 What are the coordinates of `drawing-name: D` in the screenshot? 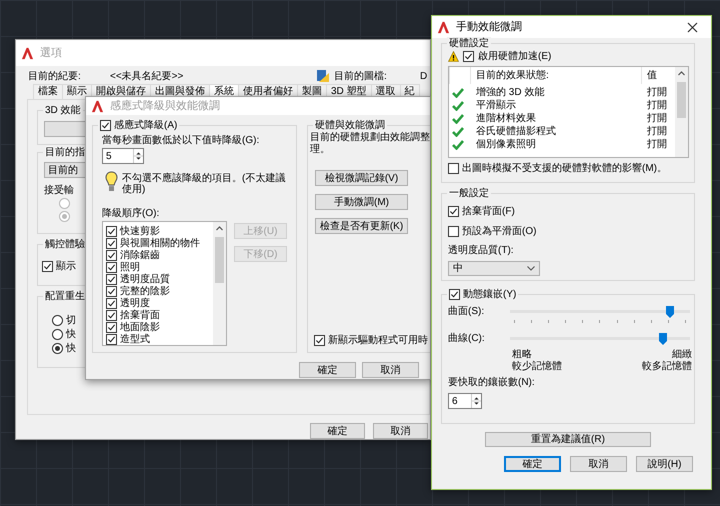 It's located at (424, 76).